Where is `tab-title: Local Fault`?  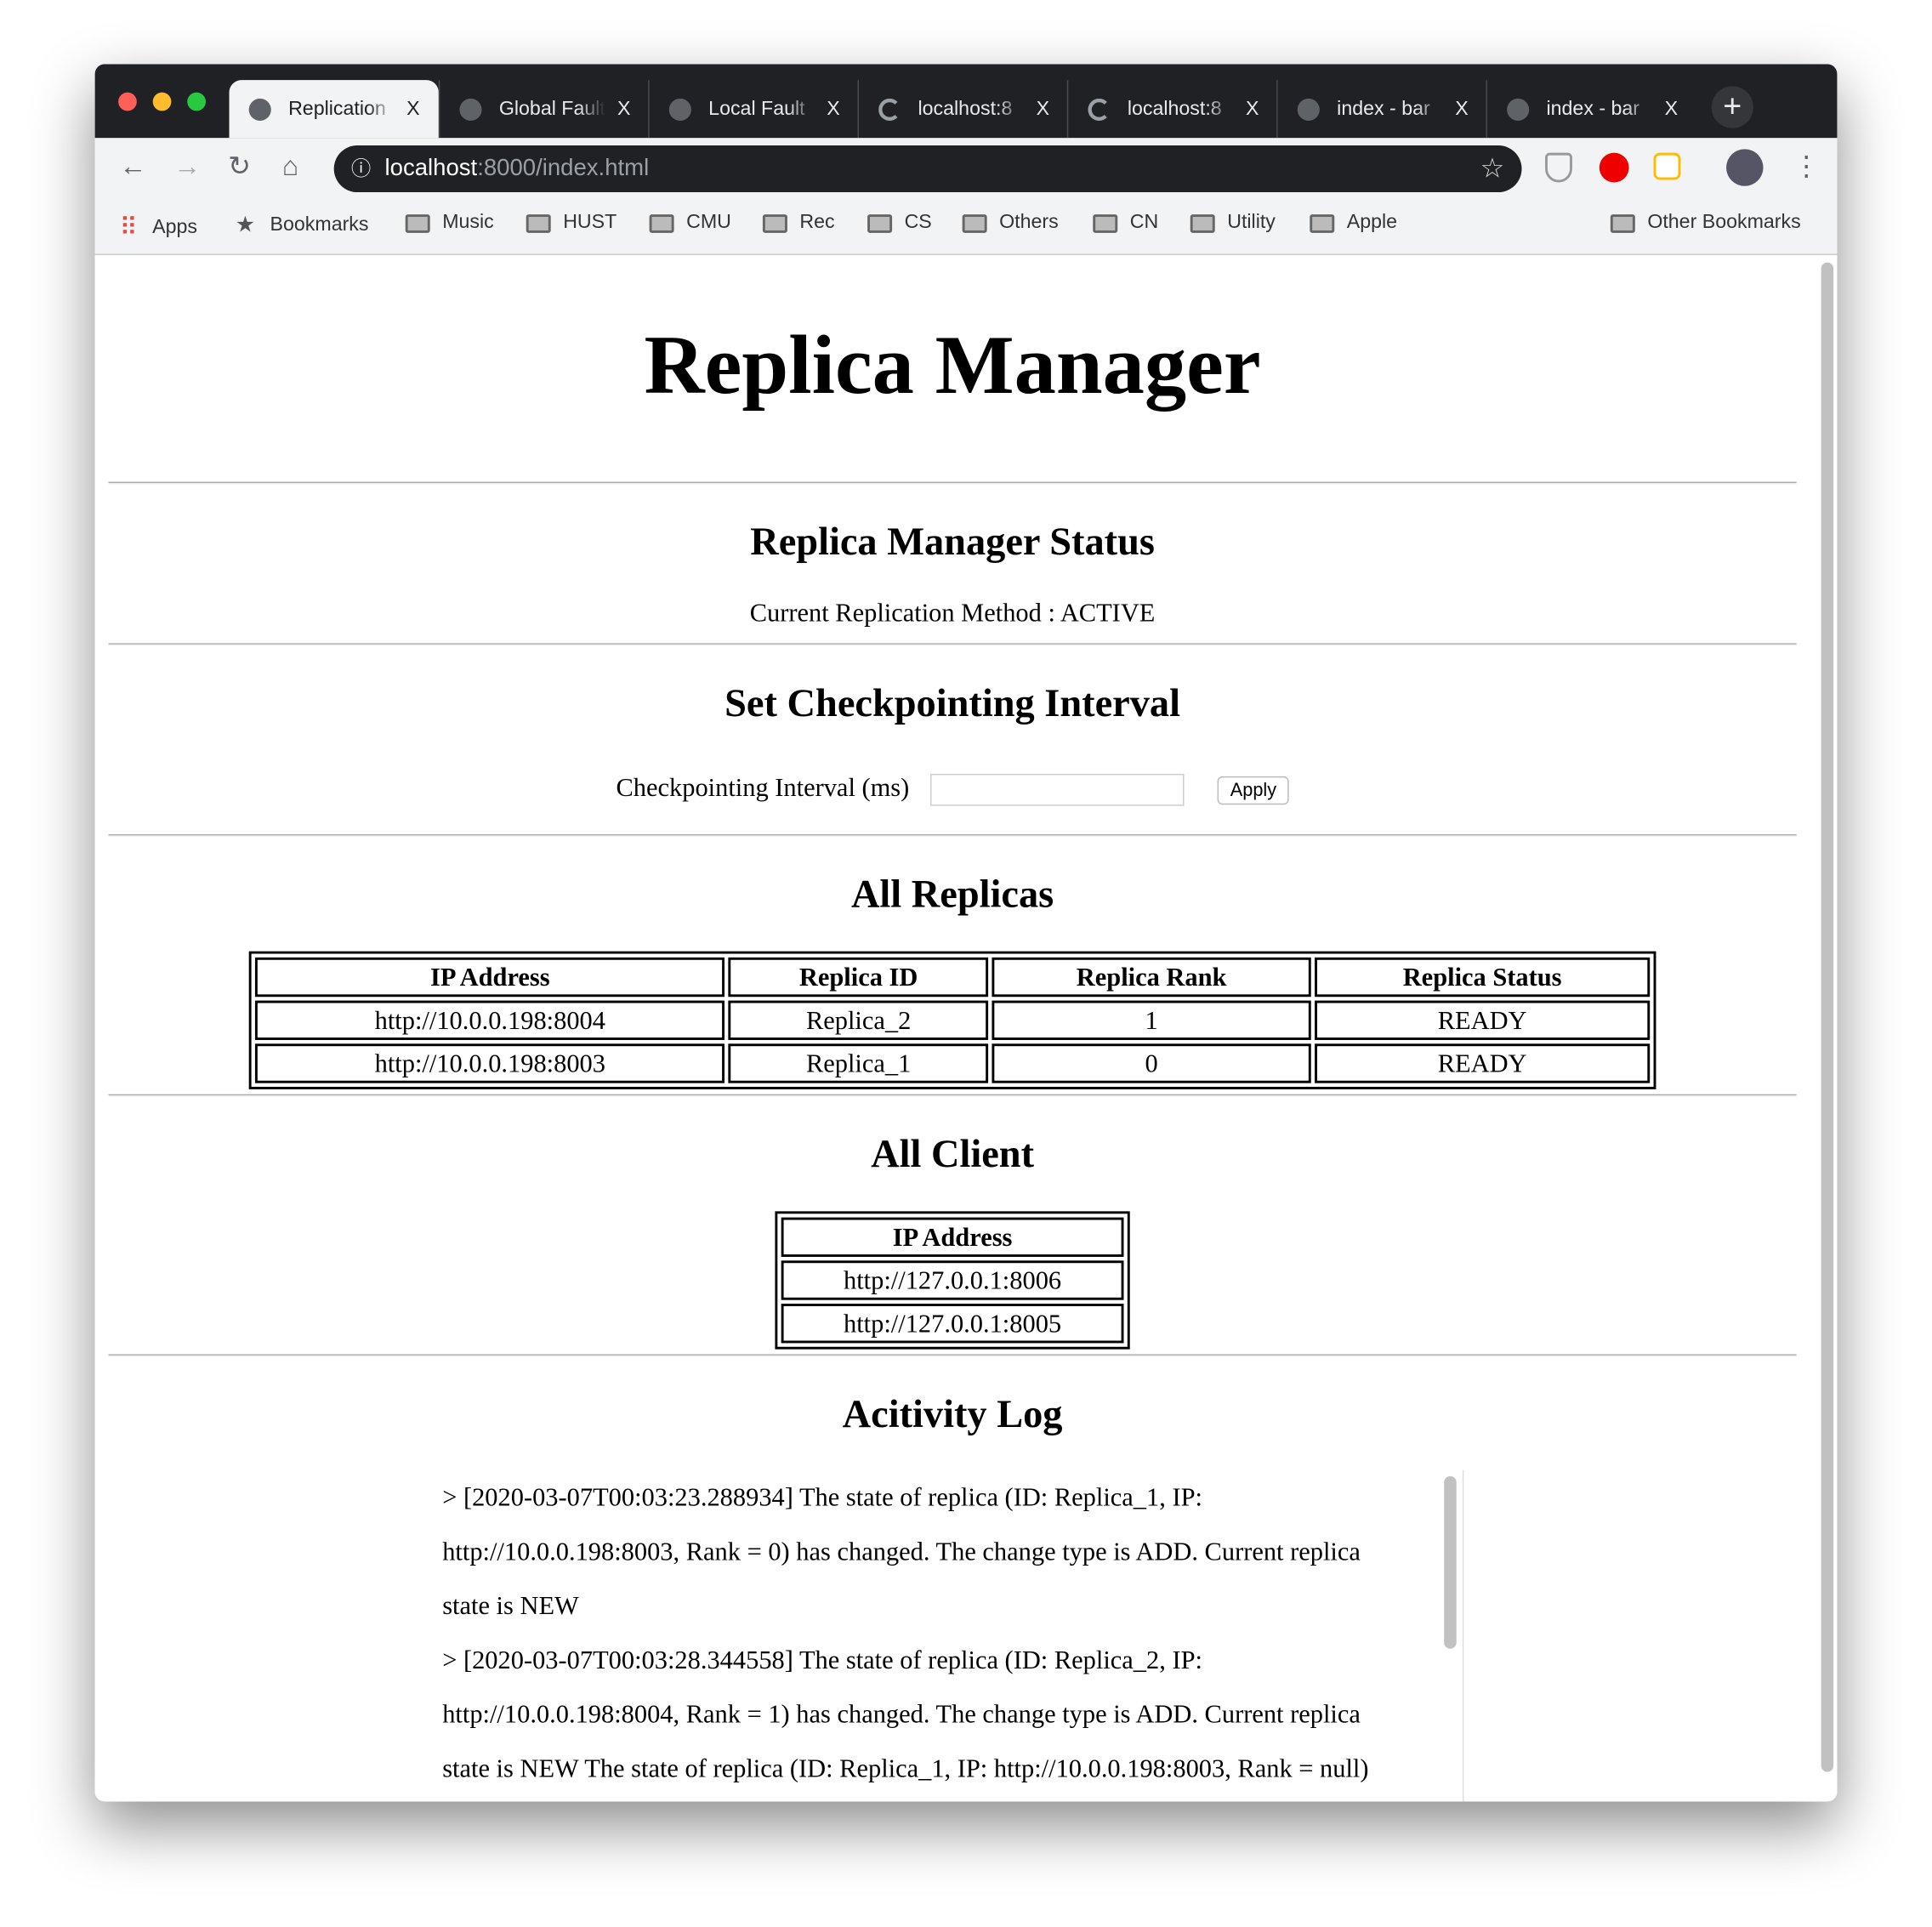 tab-title: Local Fault is located at coordinates (756, 108).